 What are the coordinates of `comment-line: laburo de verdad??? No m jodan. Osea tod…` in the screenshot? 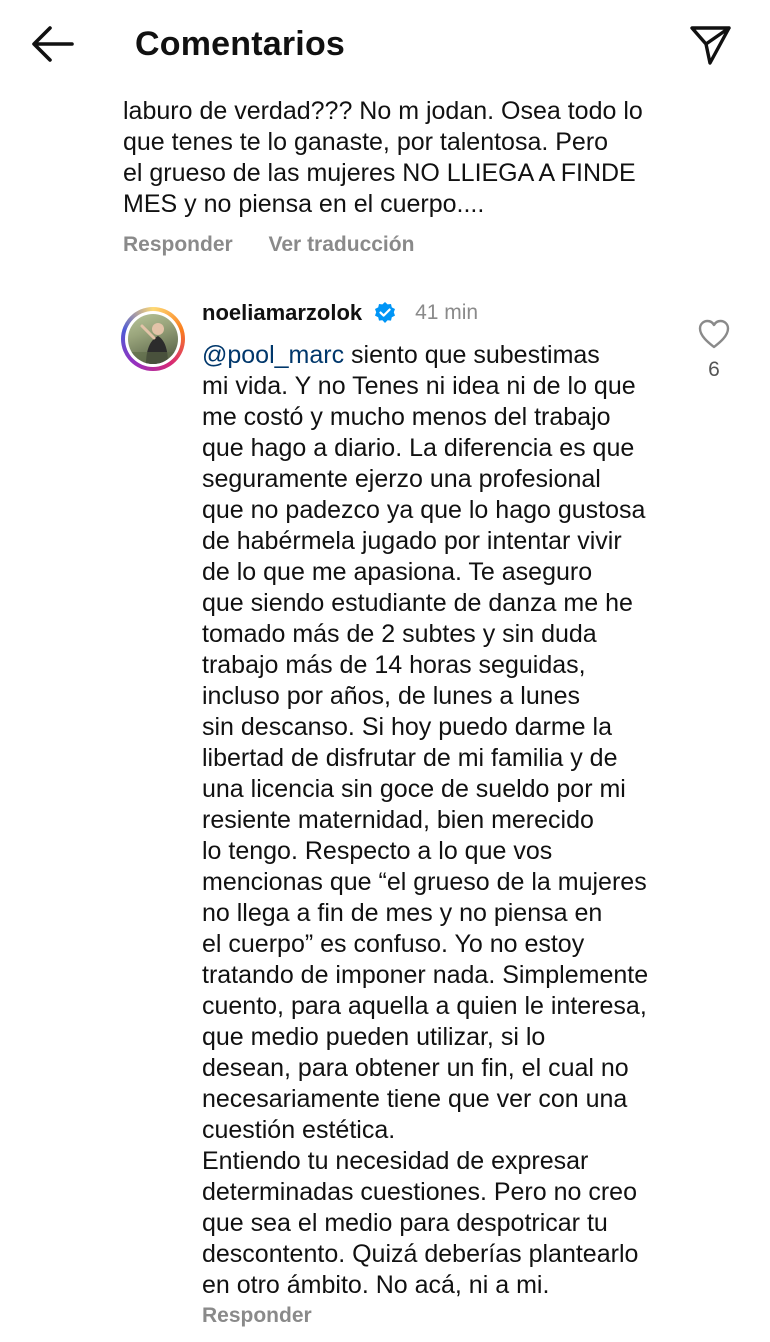 It's located at (383, 111).